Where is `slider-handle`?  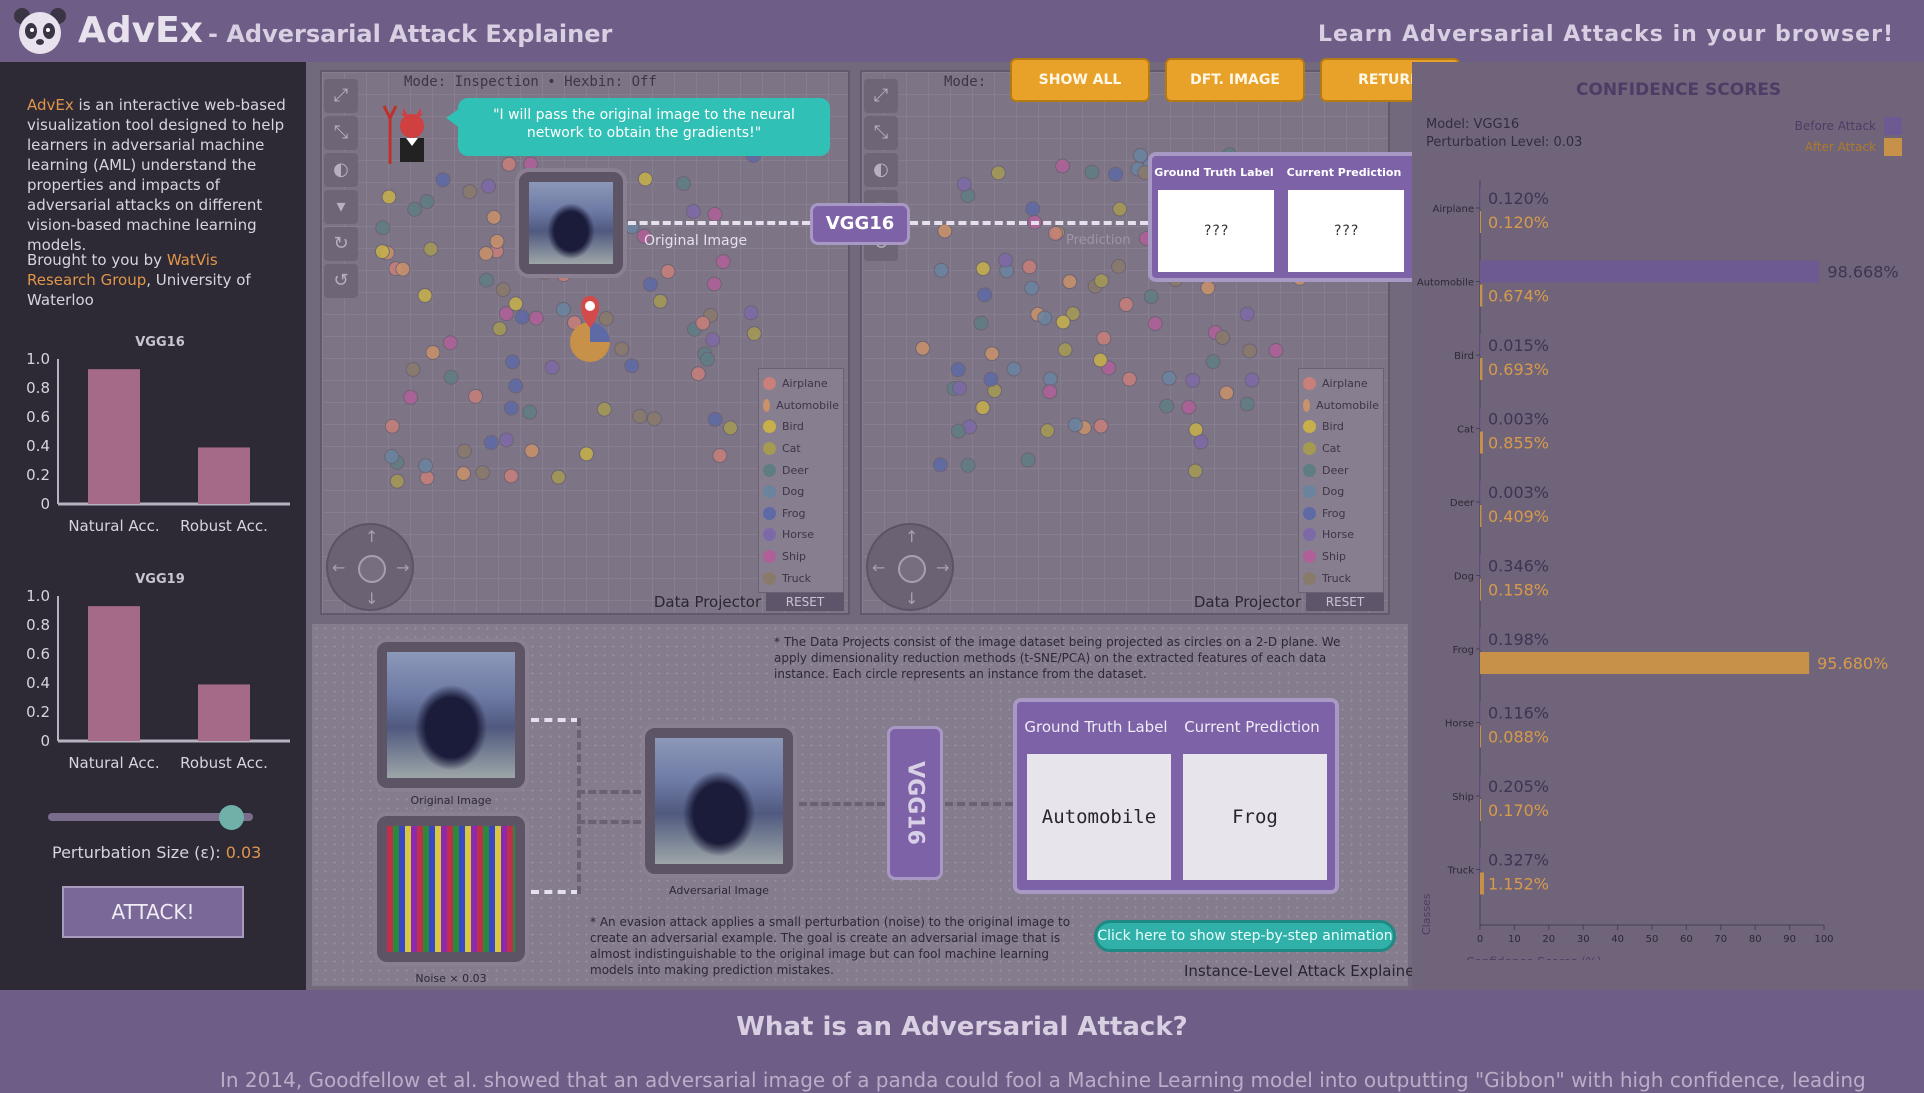
slider-handle is located at coordinates (231, 817).